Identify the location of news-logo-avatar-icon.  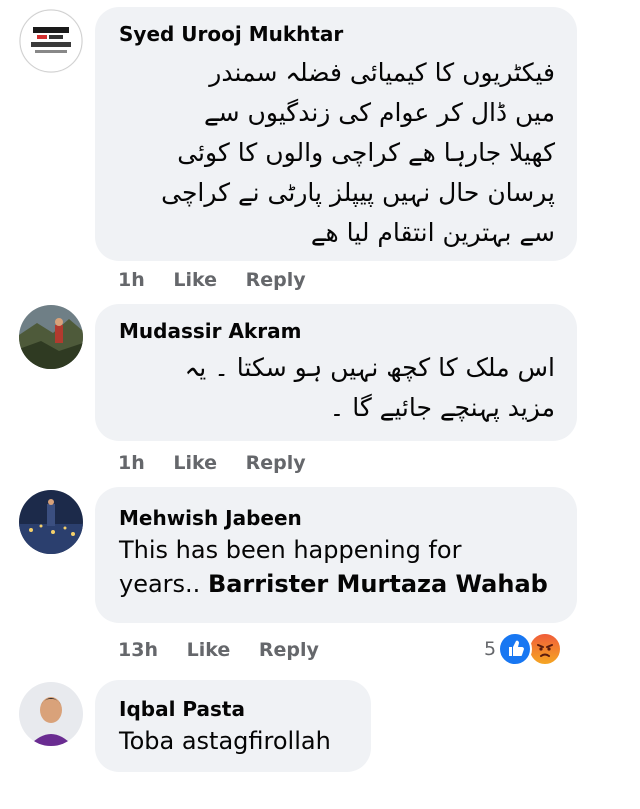
(51, 41).